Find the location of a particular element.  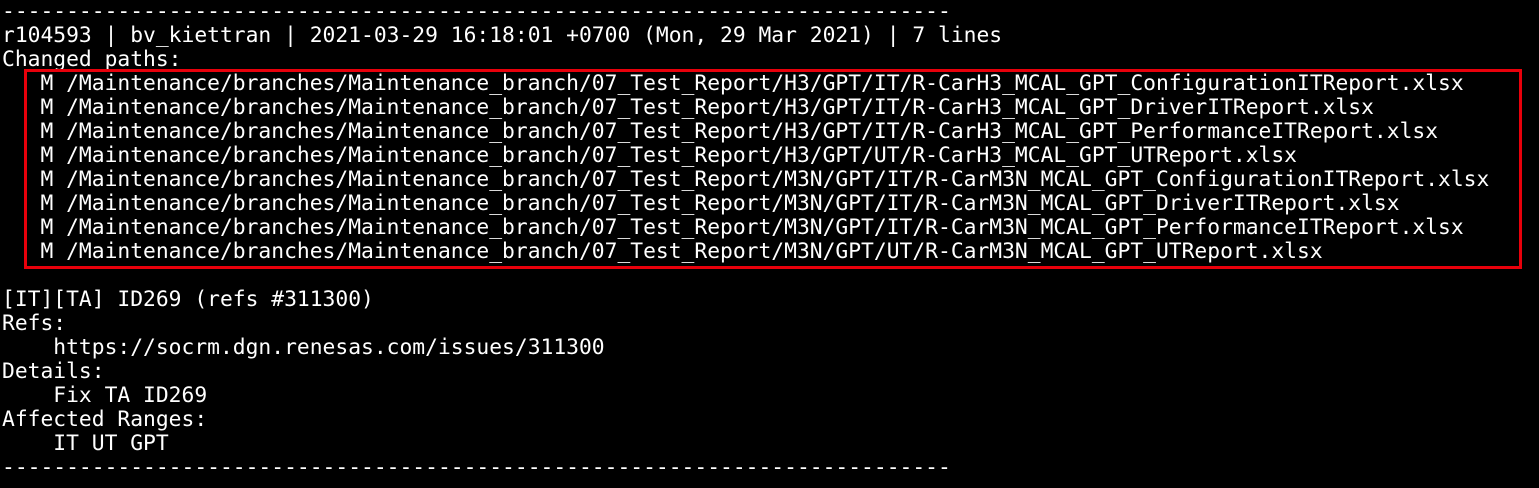

refs-label: Refs: is located at coordinates (34, 323).